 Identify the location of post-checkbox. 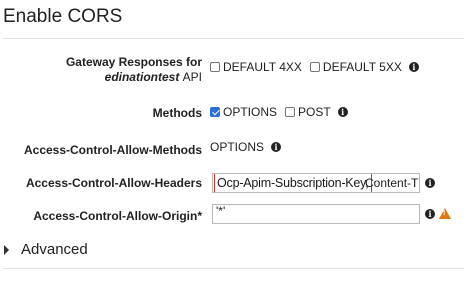
(290, 112).